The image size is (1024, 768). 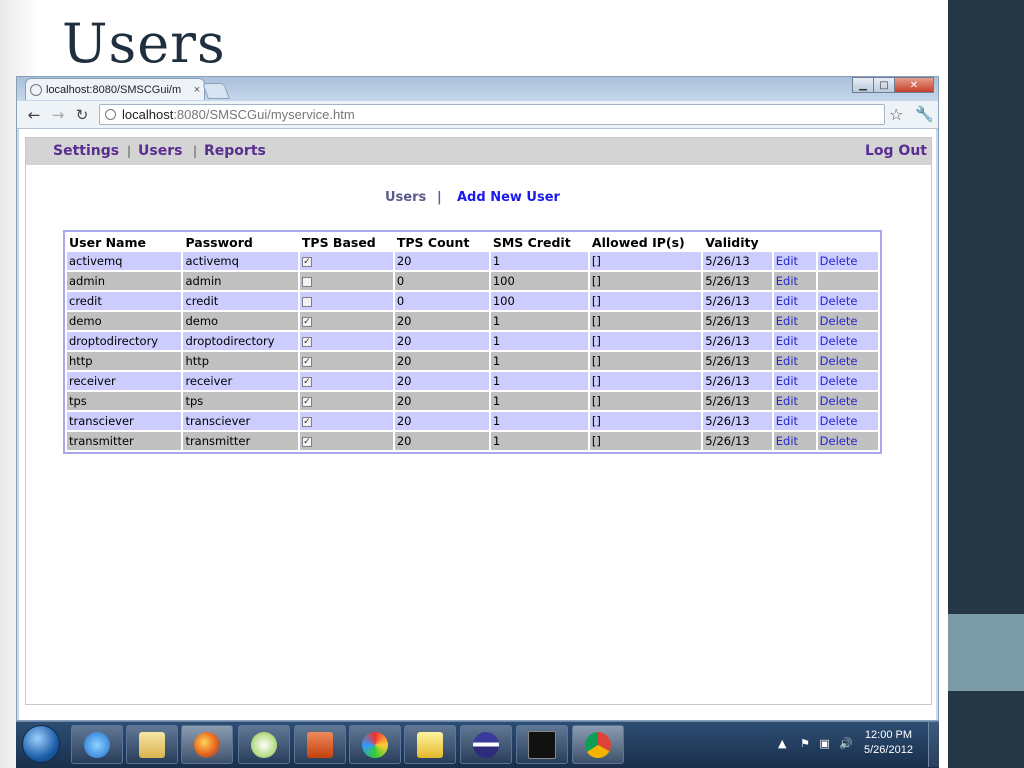 What do you see at coordinates (884, 85) in the screenshot?
I see `maximize-button: □` at bounding box center [884, 85].